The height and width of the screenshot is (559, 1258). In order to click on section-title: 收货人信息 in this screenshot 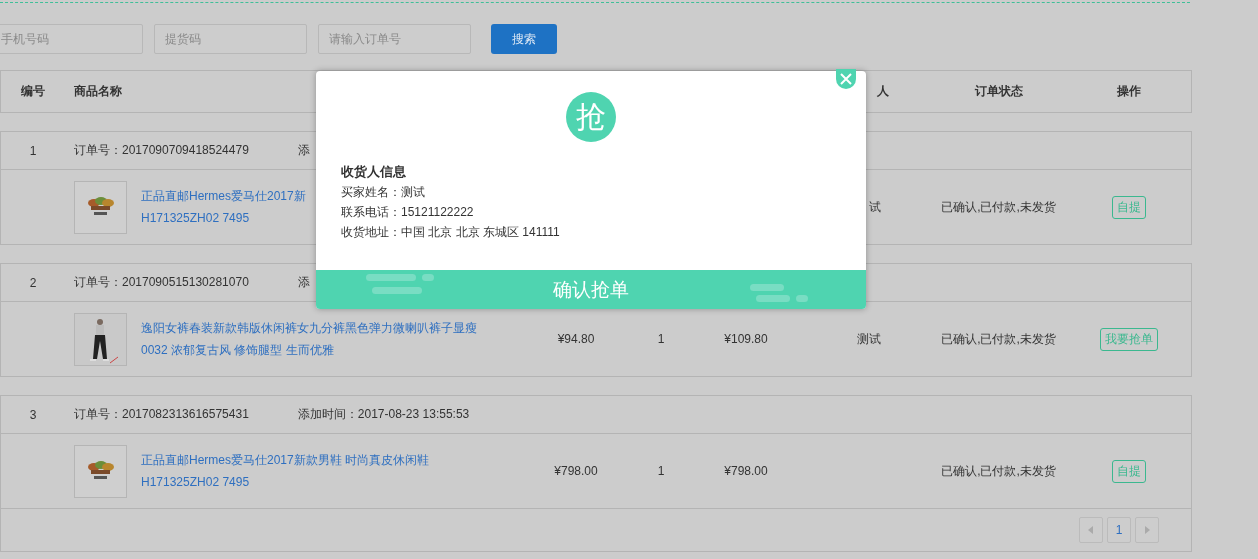, I will do `click(374, 172)`.